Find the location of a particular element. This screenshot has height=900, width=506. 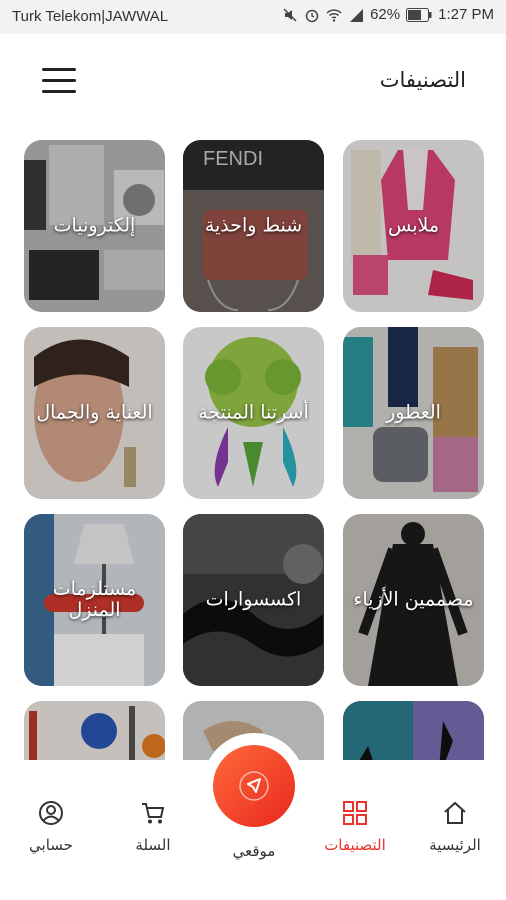

battery-percent: 62% is located at coordinates (385, 14).